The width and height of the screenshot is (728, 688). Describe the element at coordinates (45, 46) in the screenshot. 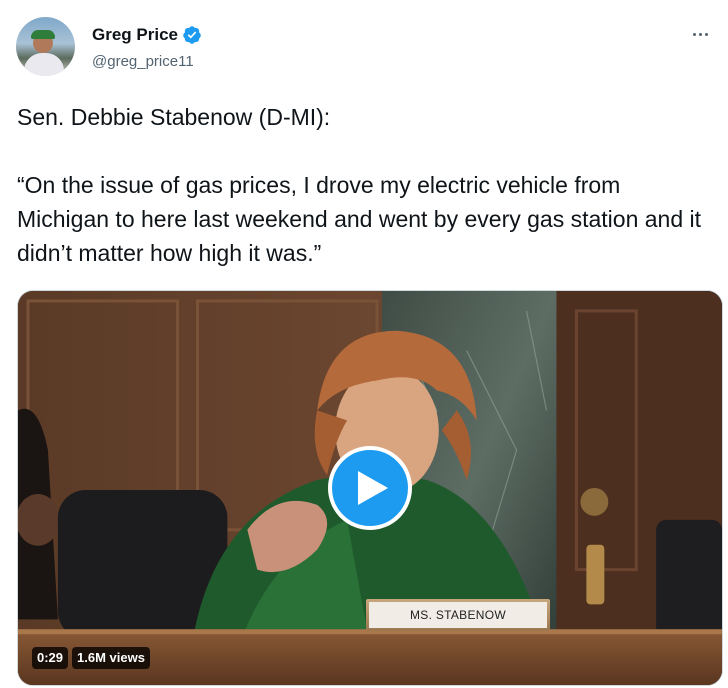

I see `avatar` at that location.